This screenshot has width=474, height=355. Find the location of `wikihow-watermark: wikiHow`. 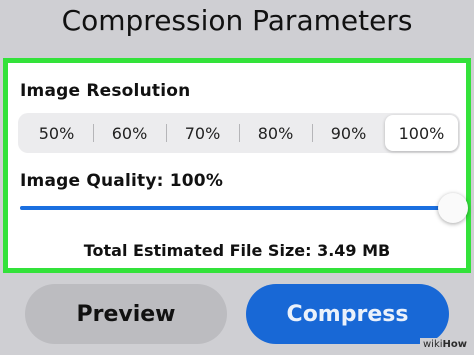

wikihow-watermark: wikiHow is located at coordinates (444, 345).